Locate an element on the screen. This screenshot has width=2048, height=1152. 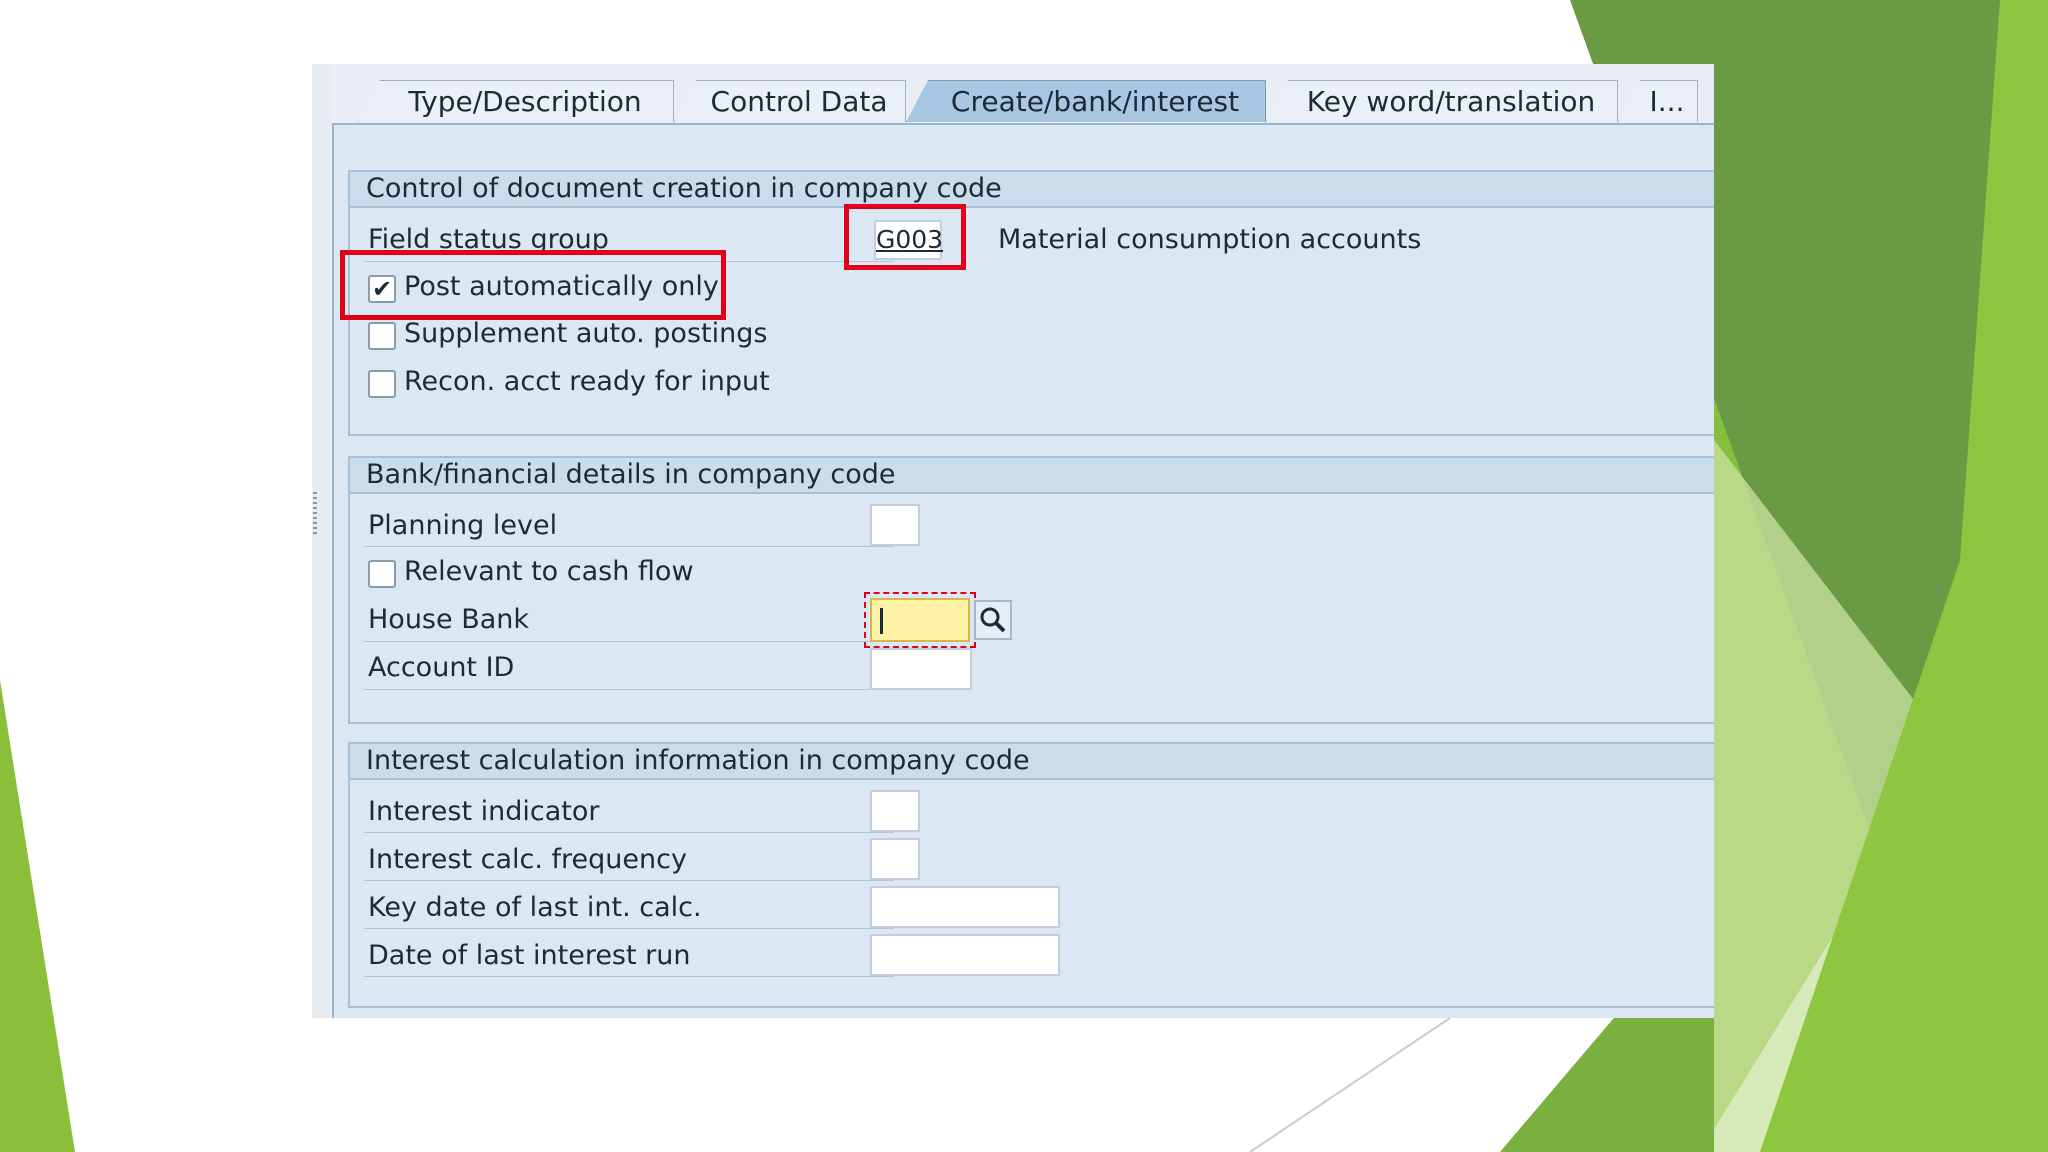
account-id-input is located at coordinates (921, 669).